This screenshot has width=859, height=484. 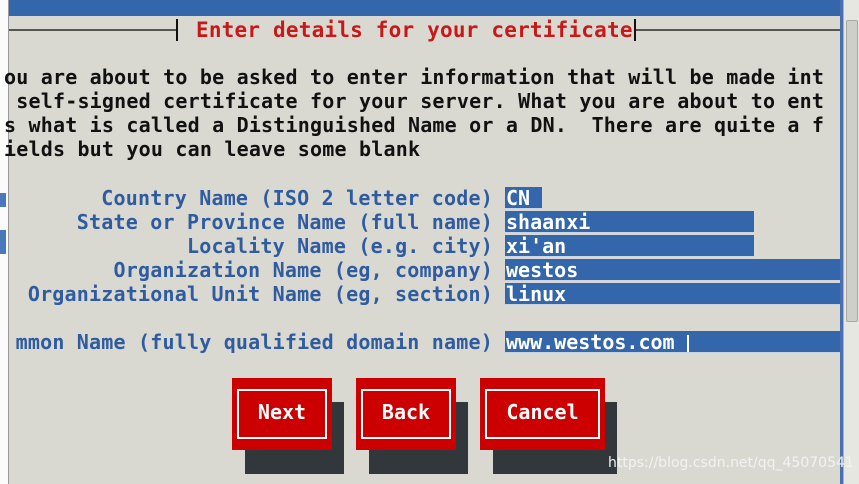 I want to click on country-name-value: CN, so click(x=518, y=198).